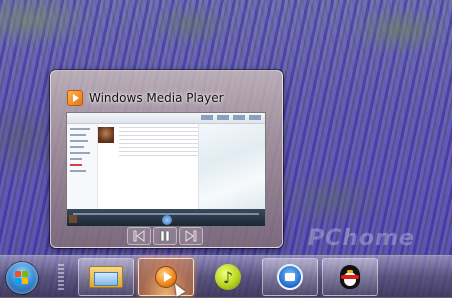 This screenshot has width=452, height=298. I want to click on qq-taskbar-button, so click(350, 277).